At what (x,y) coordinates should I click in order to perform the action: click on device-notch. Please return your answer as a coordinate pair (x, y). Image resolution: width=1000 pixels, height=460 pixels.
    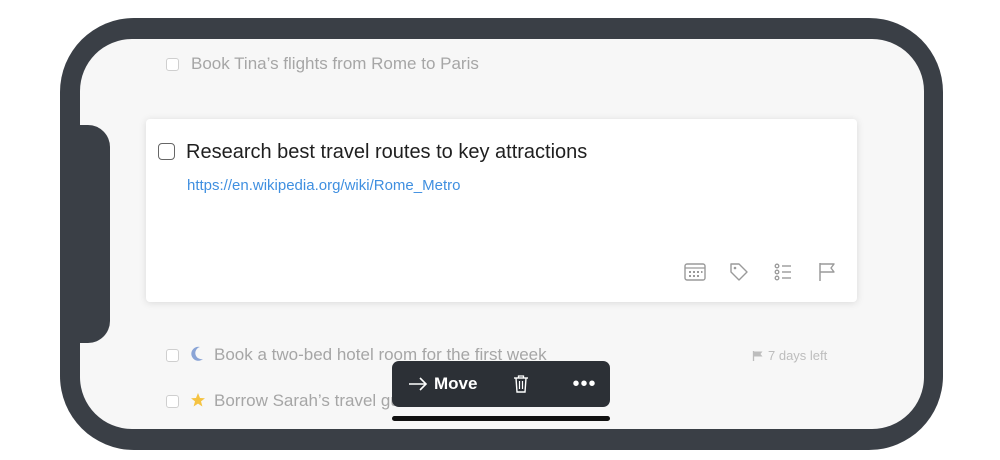
    Looking at the image, I should click on (95, 234).